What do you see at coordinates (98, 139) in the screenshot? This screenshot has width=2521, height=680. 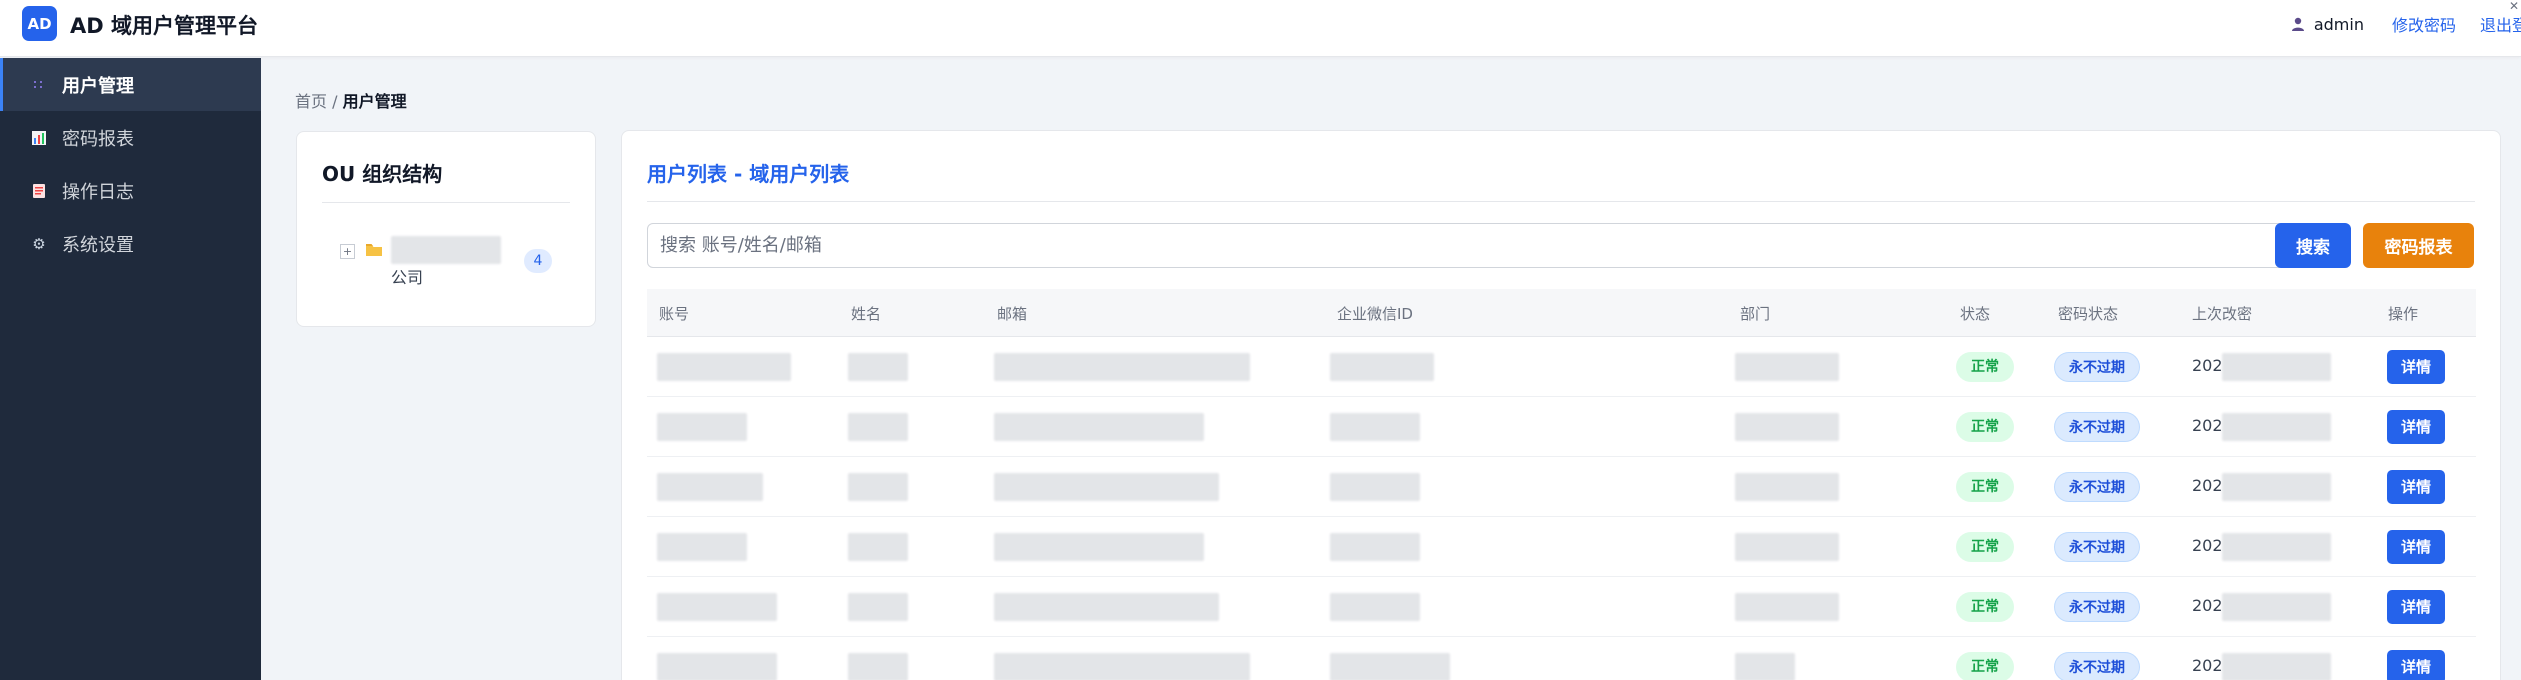 I see `sidebar-item-label: 密码报表` at bounding box center [98, 139].